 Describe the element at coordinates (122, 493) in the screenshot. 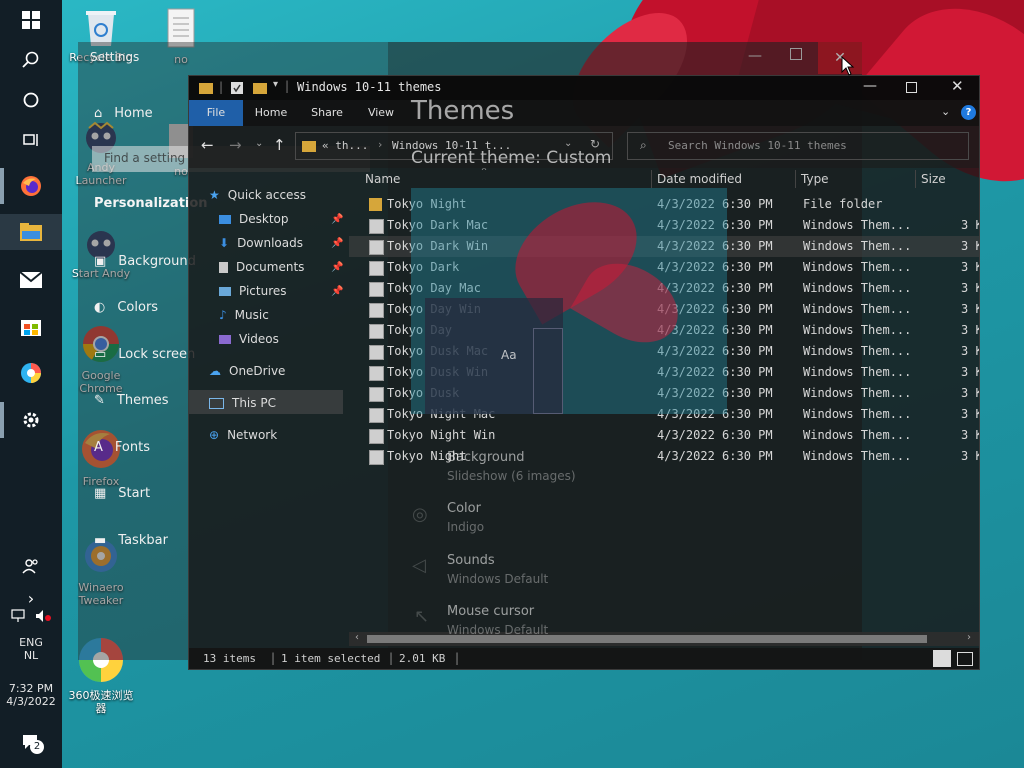

I see `settings-nav-start: ▦ Start` at that location.